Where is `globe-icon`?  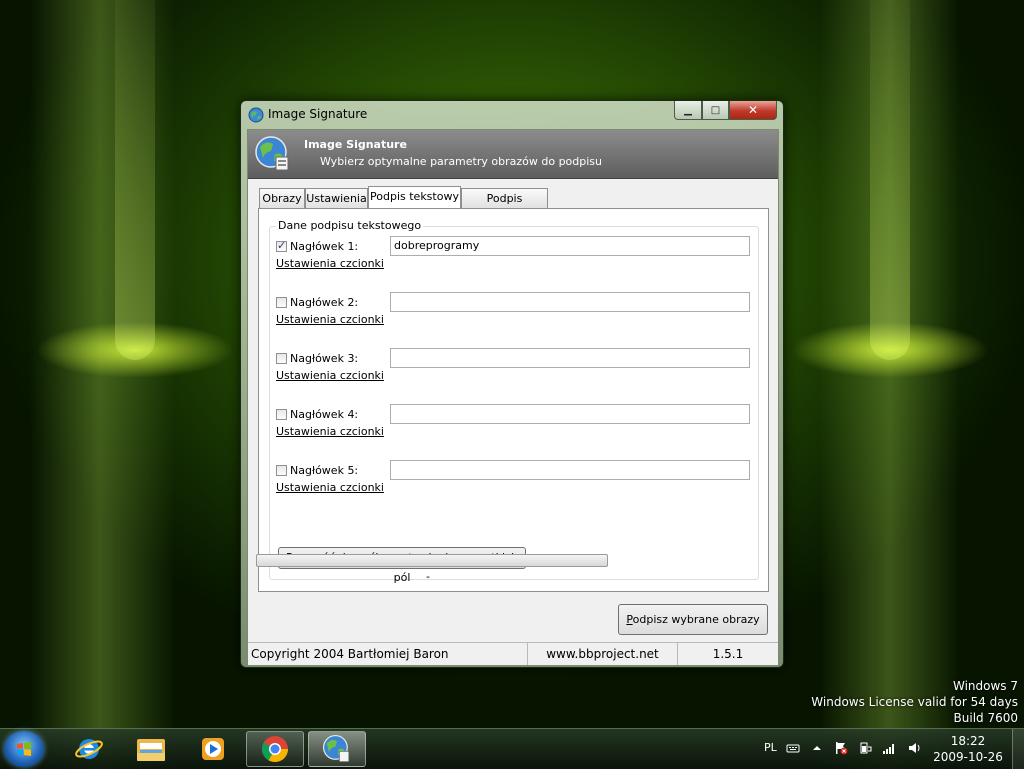
globe-icon is located at coordinates (256, 115).